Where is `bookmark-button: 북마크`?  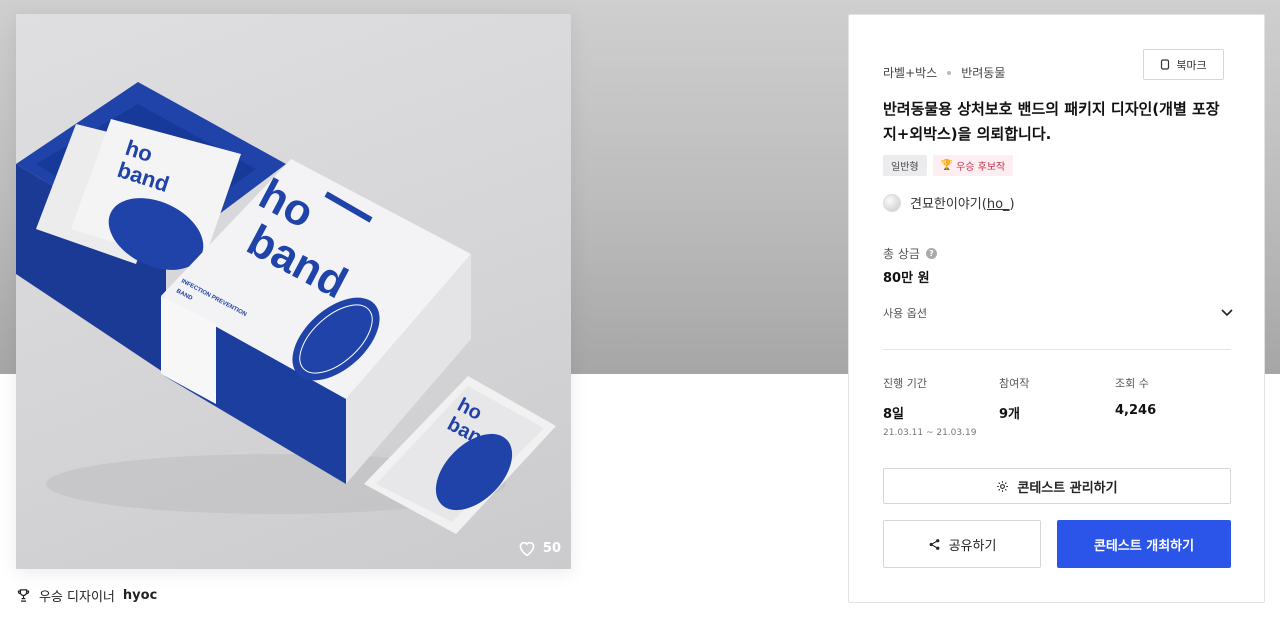 bookmark-button: 북마크 is located at coordinates (1183, 64).